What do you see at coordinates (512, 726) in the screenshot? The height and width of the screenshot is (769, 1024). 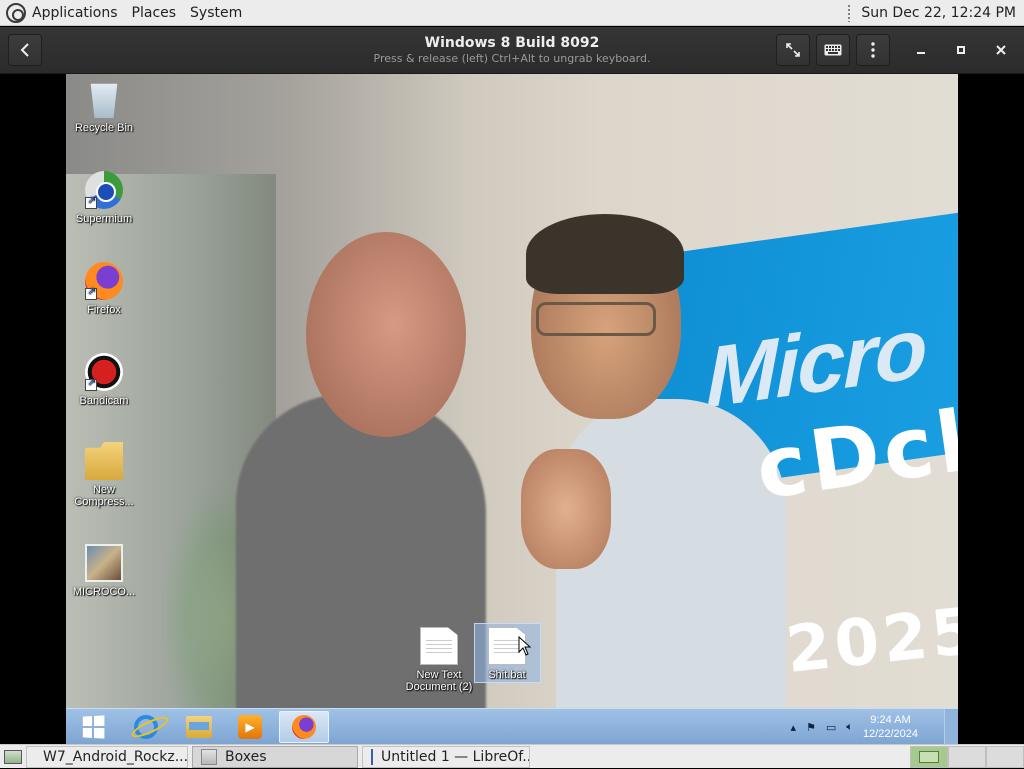 I see `windows-taskbar: ▶ ▴ ⚑ ▭ 🔈︎ 9:24 AM 12/22/2024` at bounding box center [512, 726].